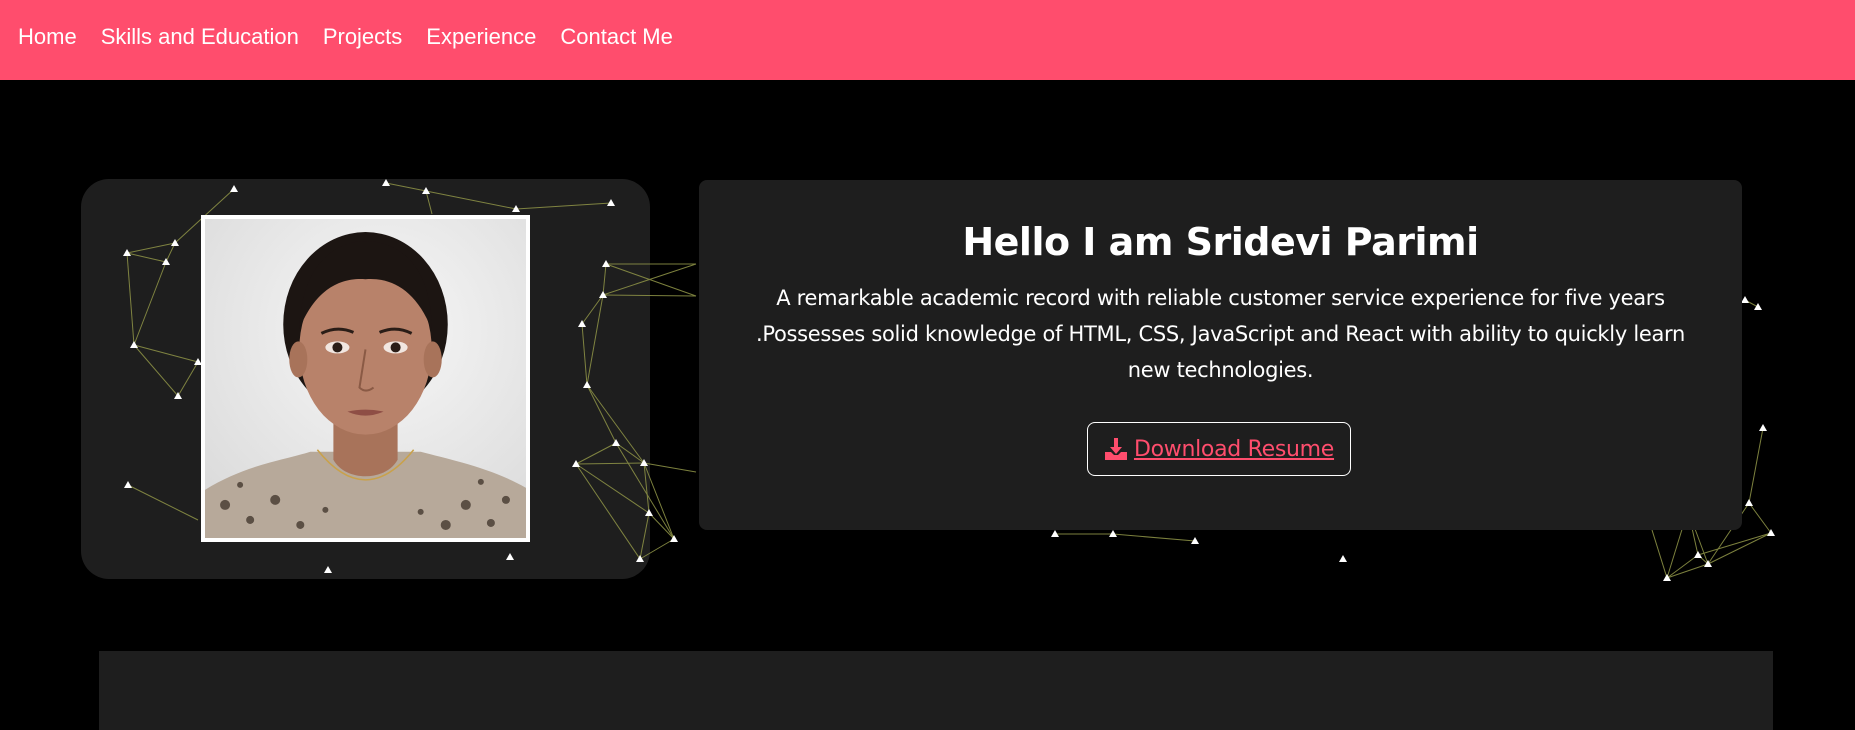  What do you see at coordinates (200, 37) in the screenshot?
I see `nav-link-skills-and-education: Skills and Education` at bounding box center [200, 37].